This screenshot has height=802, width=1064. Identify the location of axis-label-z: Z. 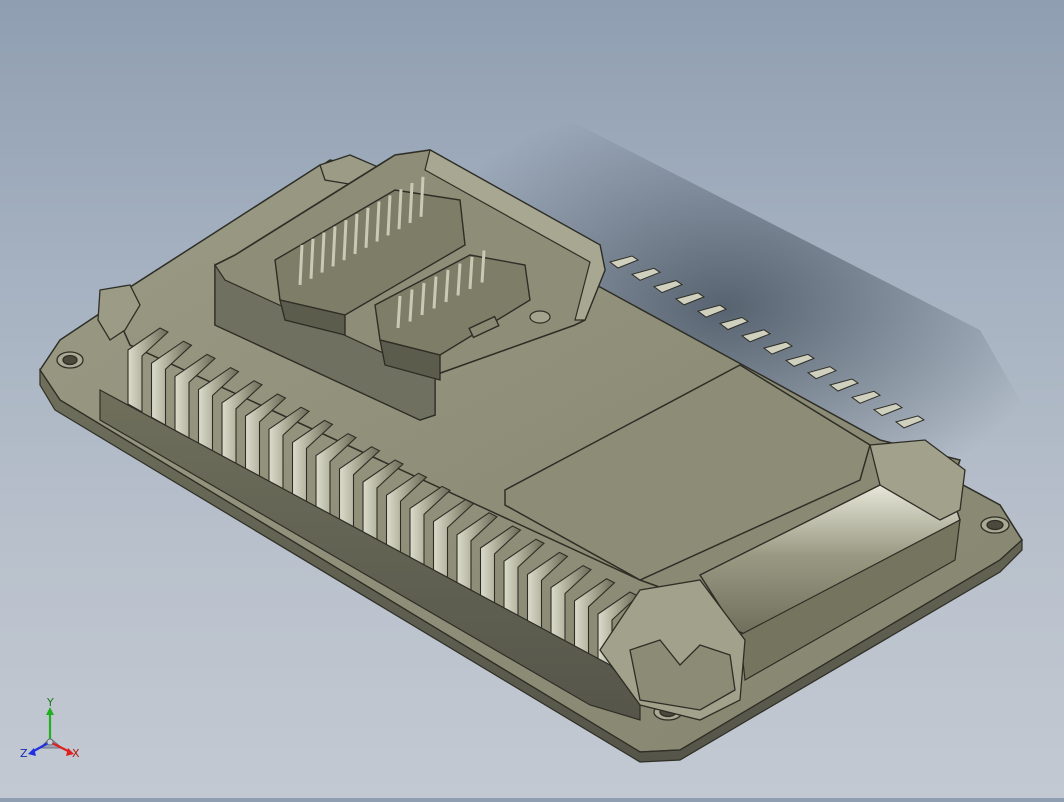
(24, 753).